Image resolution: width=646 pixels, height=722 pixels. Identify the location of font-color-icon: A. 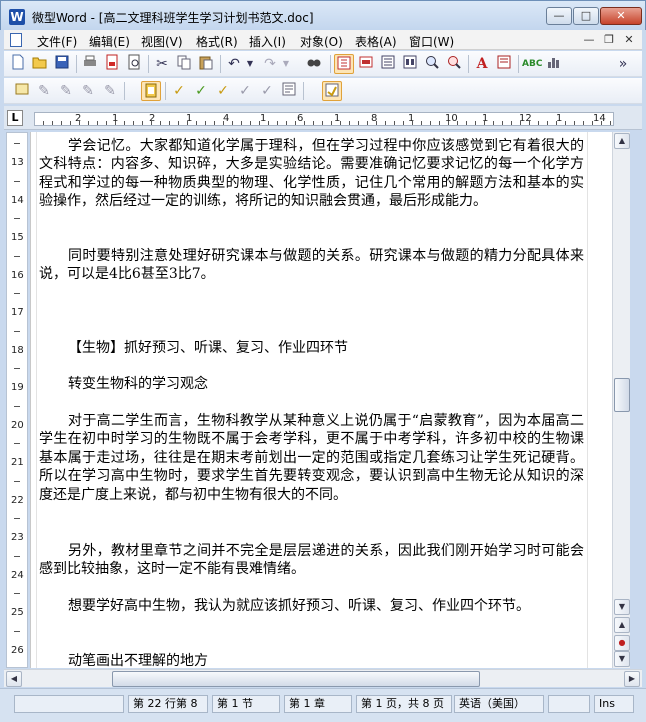
(482, 64).